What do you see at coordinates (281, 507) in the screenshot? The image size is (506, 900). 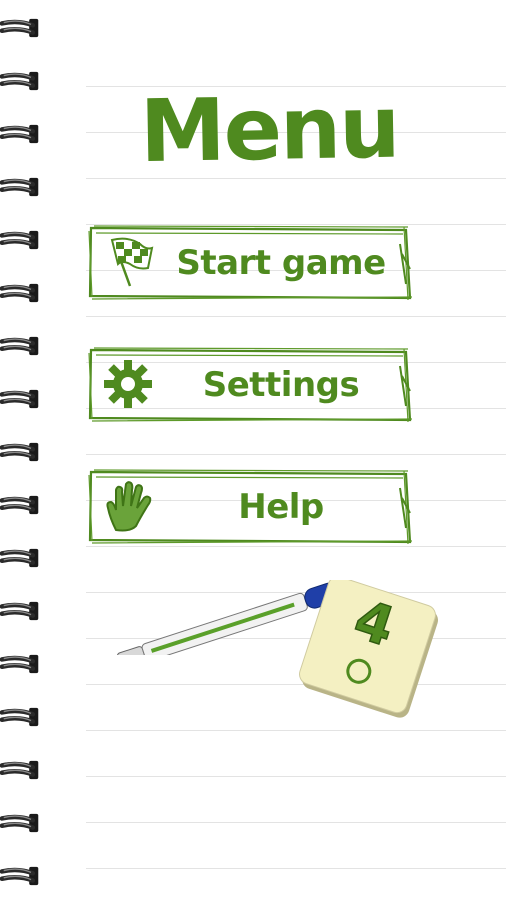 I see `help-label: Help` at bounding box center [281, 507].